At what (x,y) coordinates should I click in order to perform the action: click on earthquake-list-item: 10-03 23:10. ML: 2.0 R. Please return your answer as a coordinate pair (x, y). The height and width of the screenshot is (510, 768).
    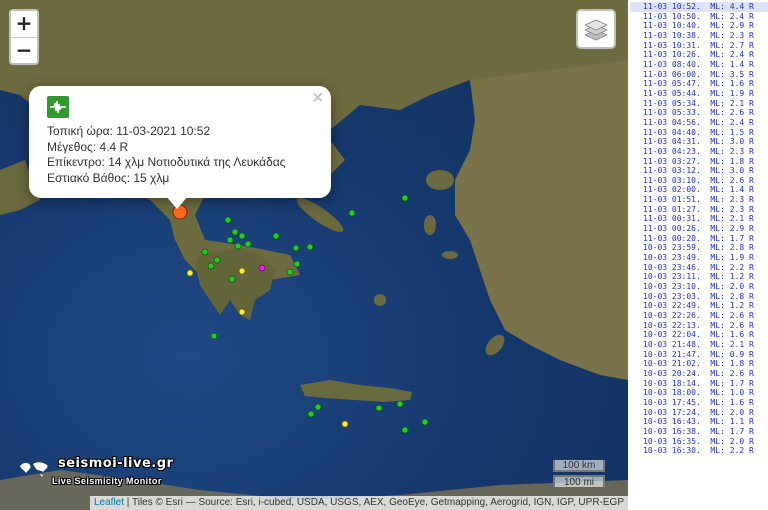
    Looking at the image, I should click on (699, 287).